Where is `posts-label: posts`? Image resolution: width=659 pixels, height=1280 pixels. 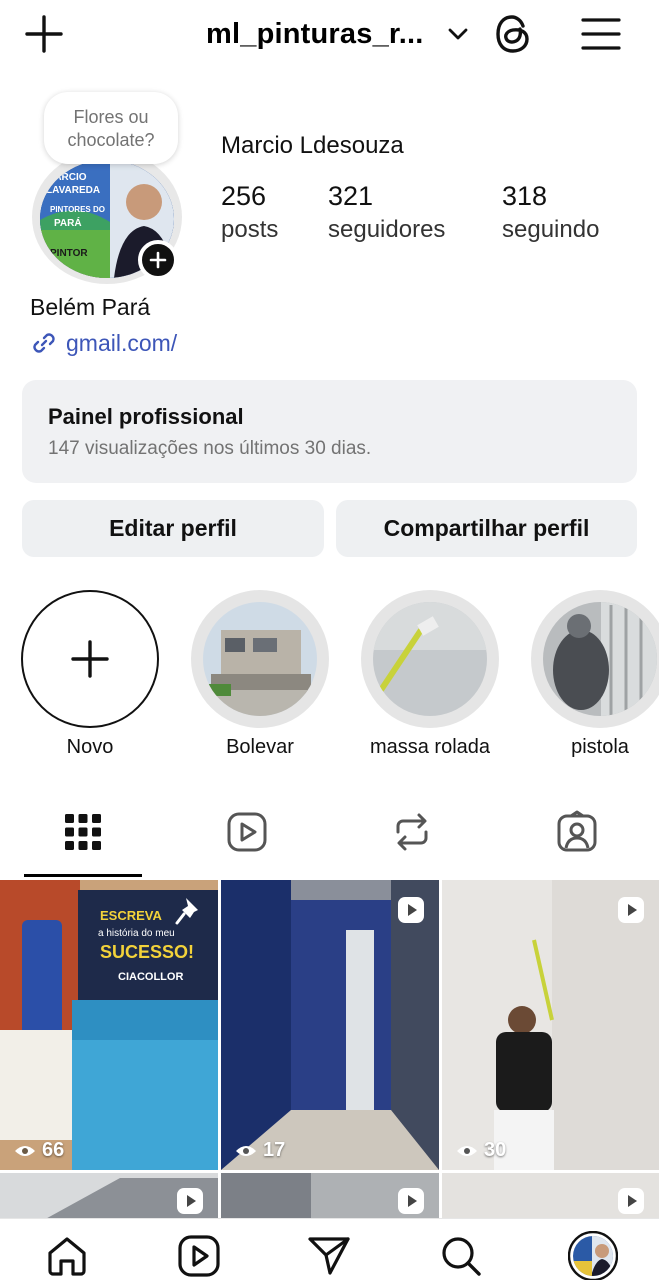
posts-label: posts is located at coordinates (250, 229).